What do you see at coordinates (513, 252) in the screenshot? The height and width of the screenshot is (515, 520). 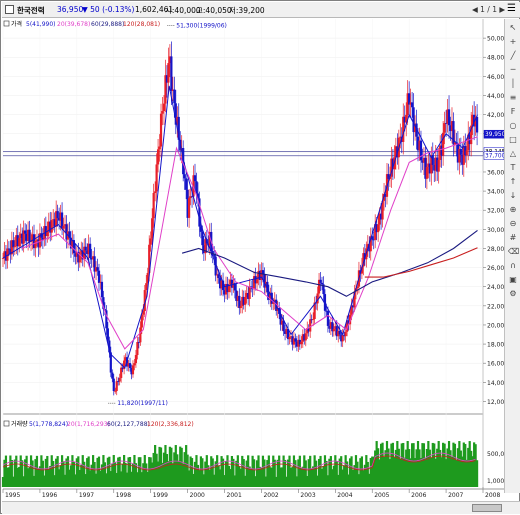 I see `eraser-icon: ⌫` at bounding box center [513, 252].